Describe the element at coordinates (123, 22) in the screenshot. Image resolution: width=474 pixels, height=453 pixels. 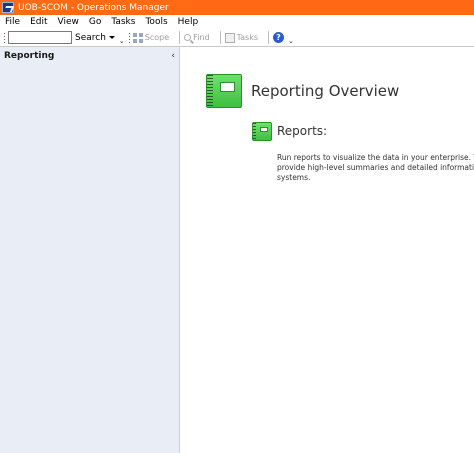
I see `menu-tasks: Tasks` at that location.